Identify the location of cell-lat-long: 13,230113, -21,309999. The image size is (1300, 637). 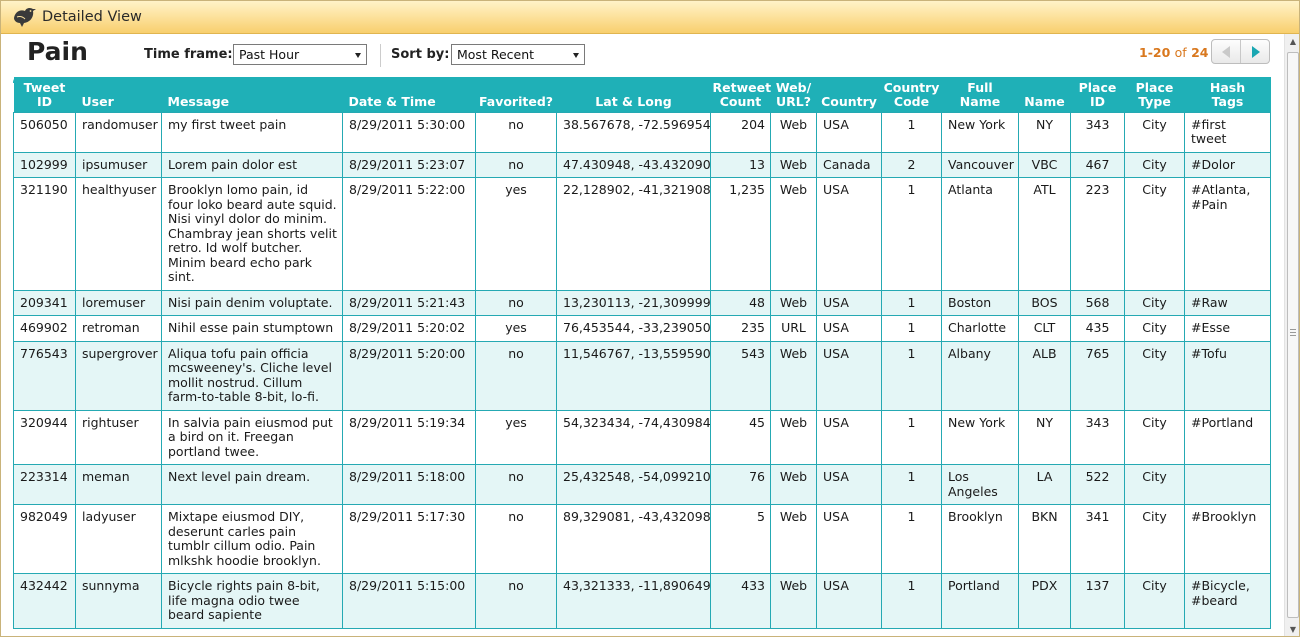
(633, 302).